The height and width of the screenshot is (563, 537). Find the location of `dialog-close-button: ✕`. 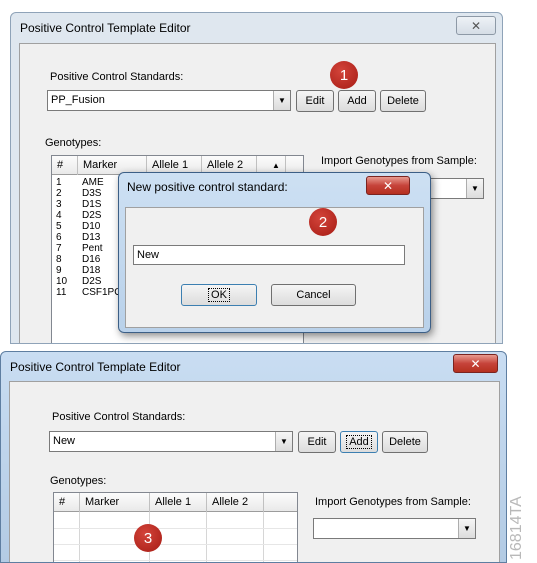

dialog-close-button: ✕ is located at coordinates (388, 185).